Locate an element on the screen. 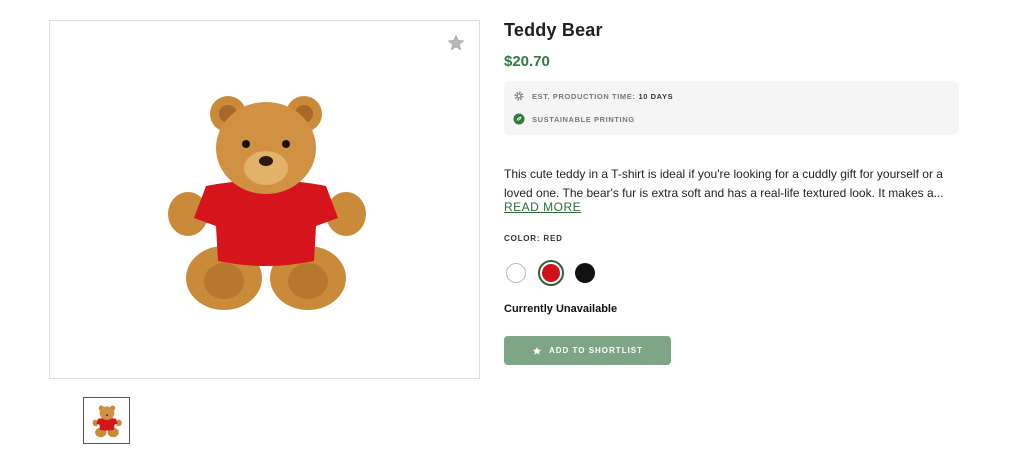  leaf-icon is located at coordinates (519, 119).